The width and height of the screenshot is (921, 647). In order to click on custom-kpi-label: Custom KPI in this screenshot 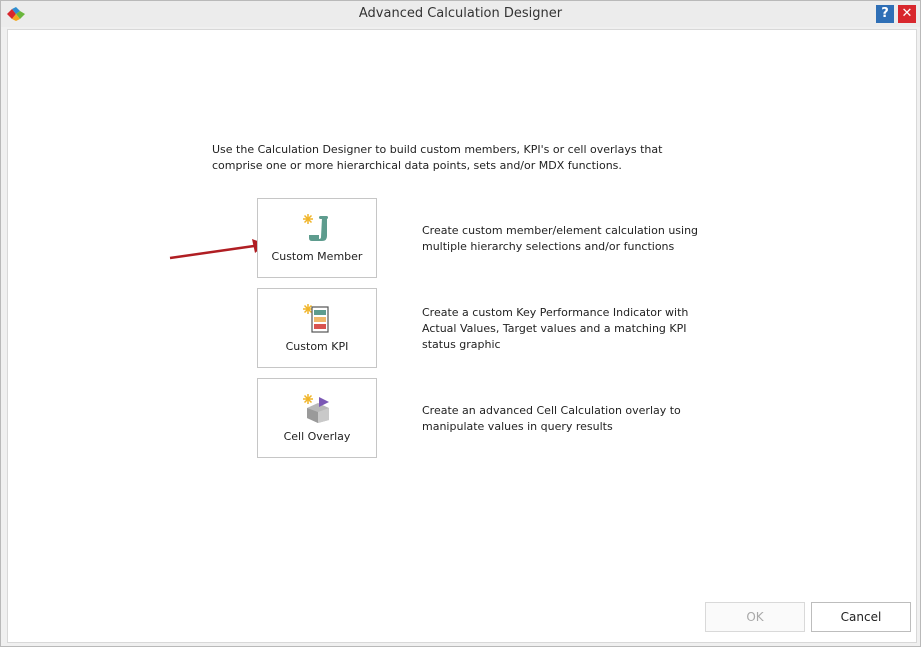, I will do `click(317, 346)`.